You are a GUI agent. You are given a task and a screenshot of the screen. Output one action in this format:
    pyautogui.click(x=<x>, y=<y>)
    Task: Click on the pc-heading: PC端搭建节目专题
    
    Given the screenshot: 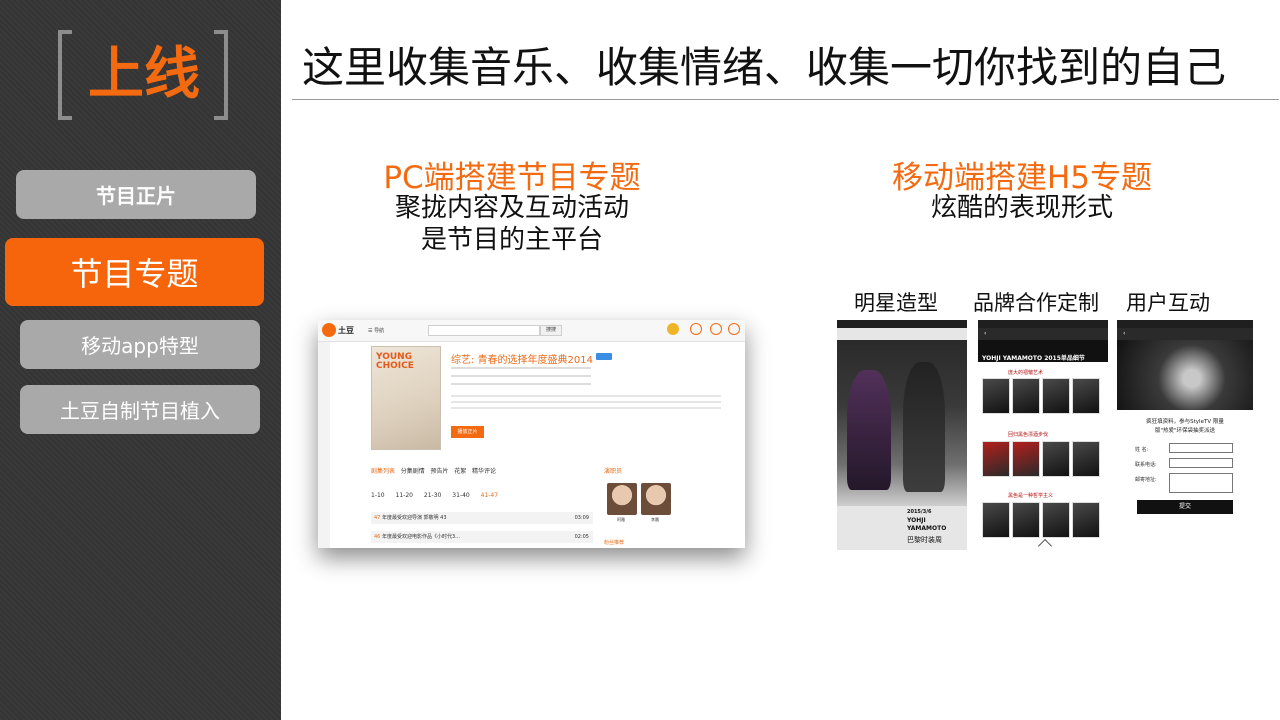 What is the action you would take?
    pyautogui.click(x=512, y=178)
    